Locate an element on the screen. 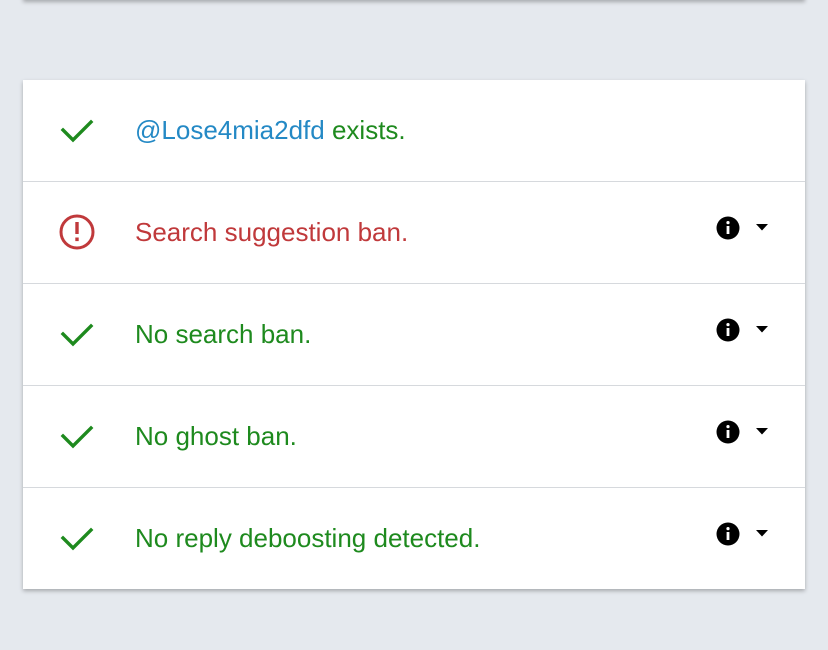 The width and height of the screenshot is (828, 650). exists-label: exists. is located at coordinates (368, 130).